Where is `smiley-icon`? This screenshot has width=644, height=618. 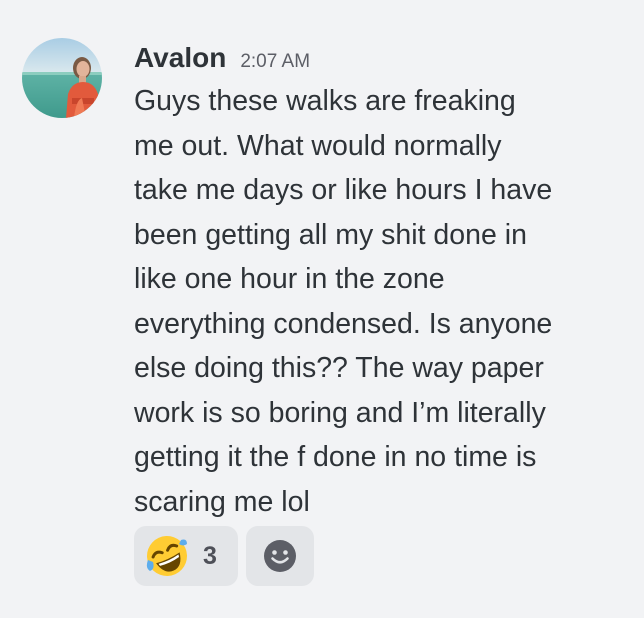
smiley-icon is located at coordinates (280, 556).